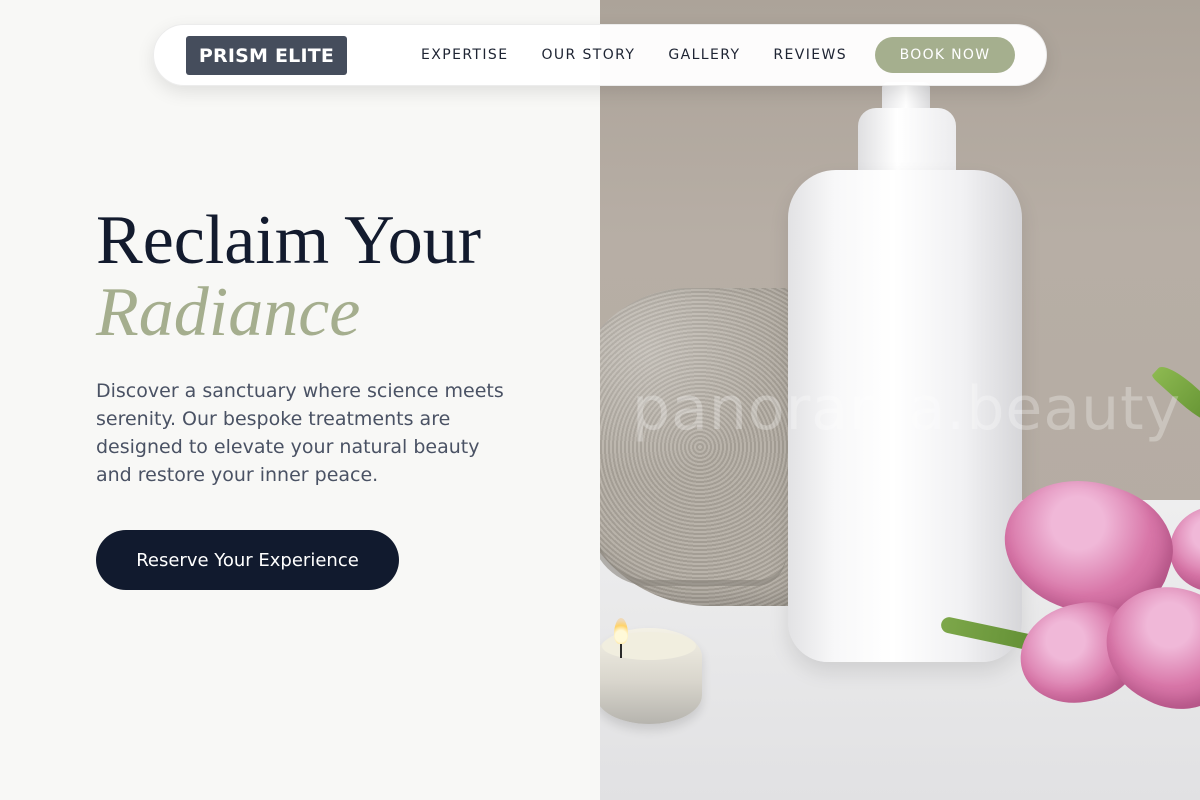 Image resolution: width=1200 pixels, height=800 pixels. What do you see at coordinates (228, 312) in the screenshot?
I see `hero-headline-accent: Radiance` at bounding box center [228, 312].